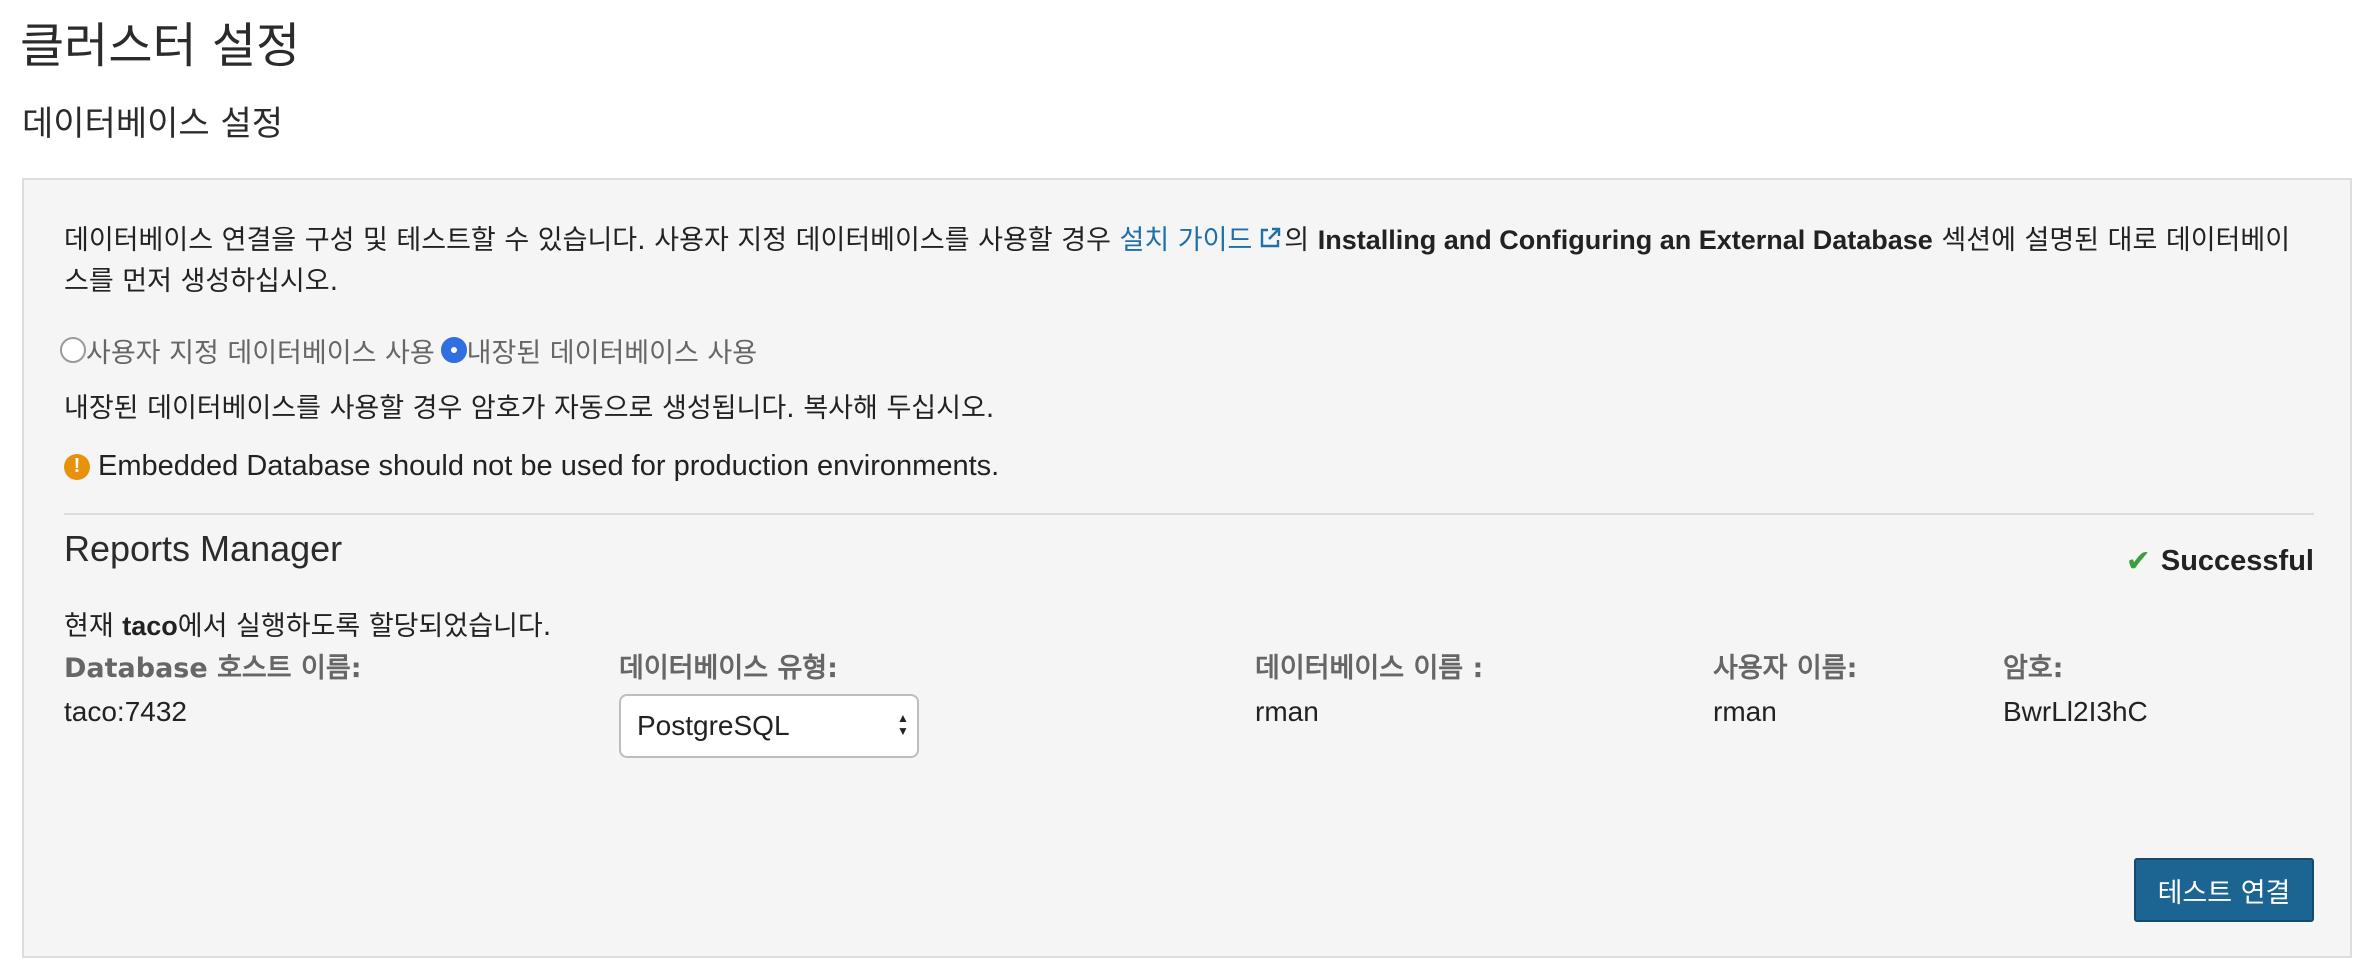 This screenshot has height=968, width=2368. I want to click on db-type-select: PostgreSQL ▲ ▼, so click(769, 726).